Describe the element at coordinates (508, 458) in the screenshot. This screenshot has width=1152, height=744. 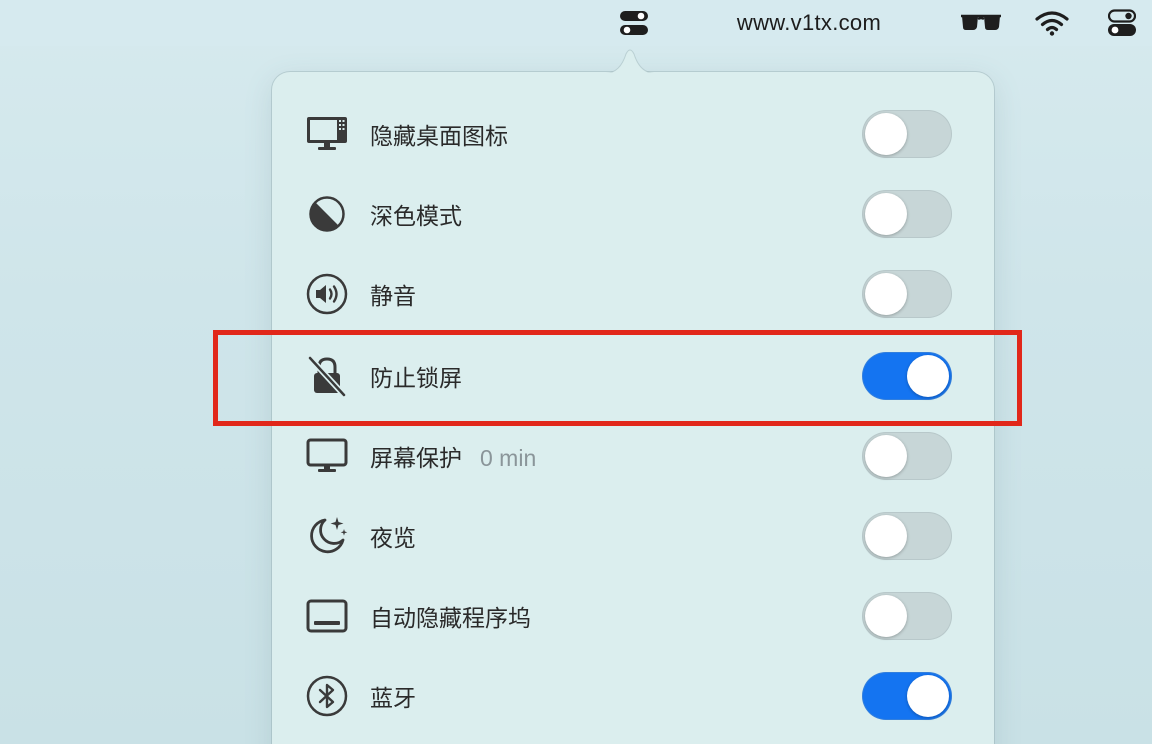
I see `screen-saver-duration: 0 min` at that location.